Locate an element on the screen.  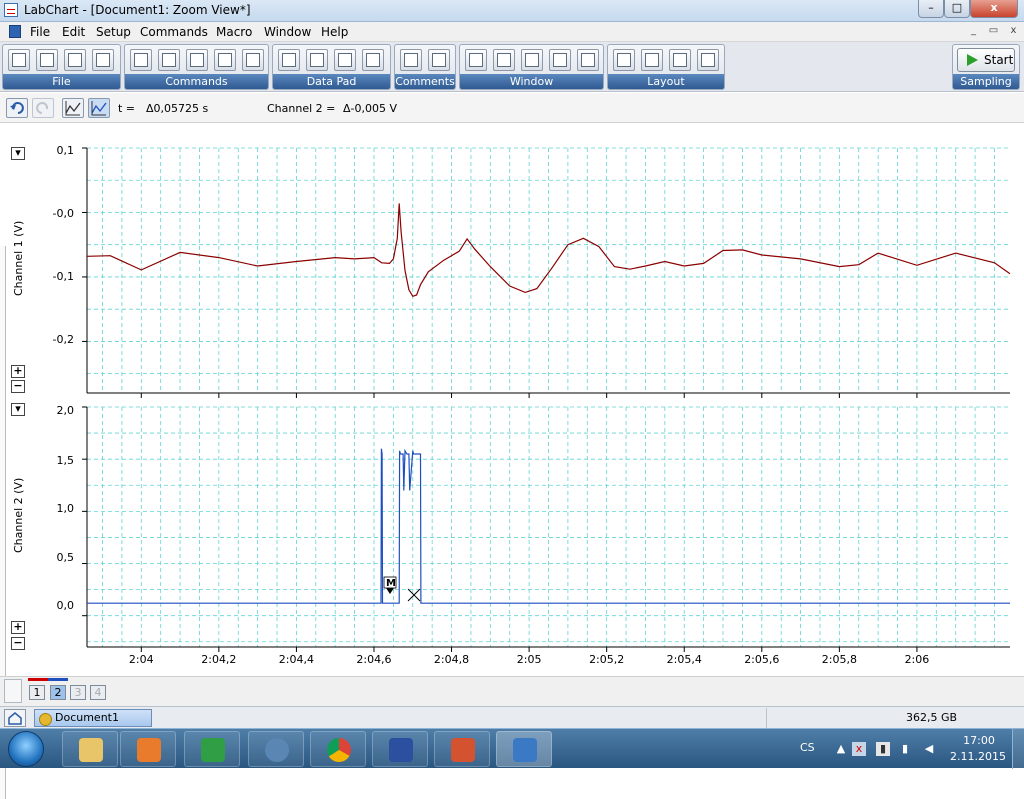
datapad-multi-button is located at coordinates (373, 60).